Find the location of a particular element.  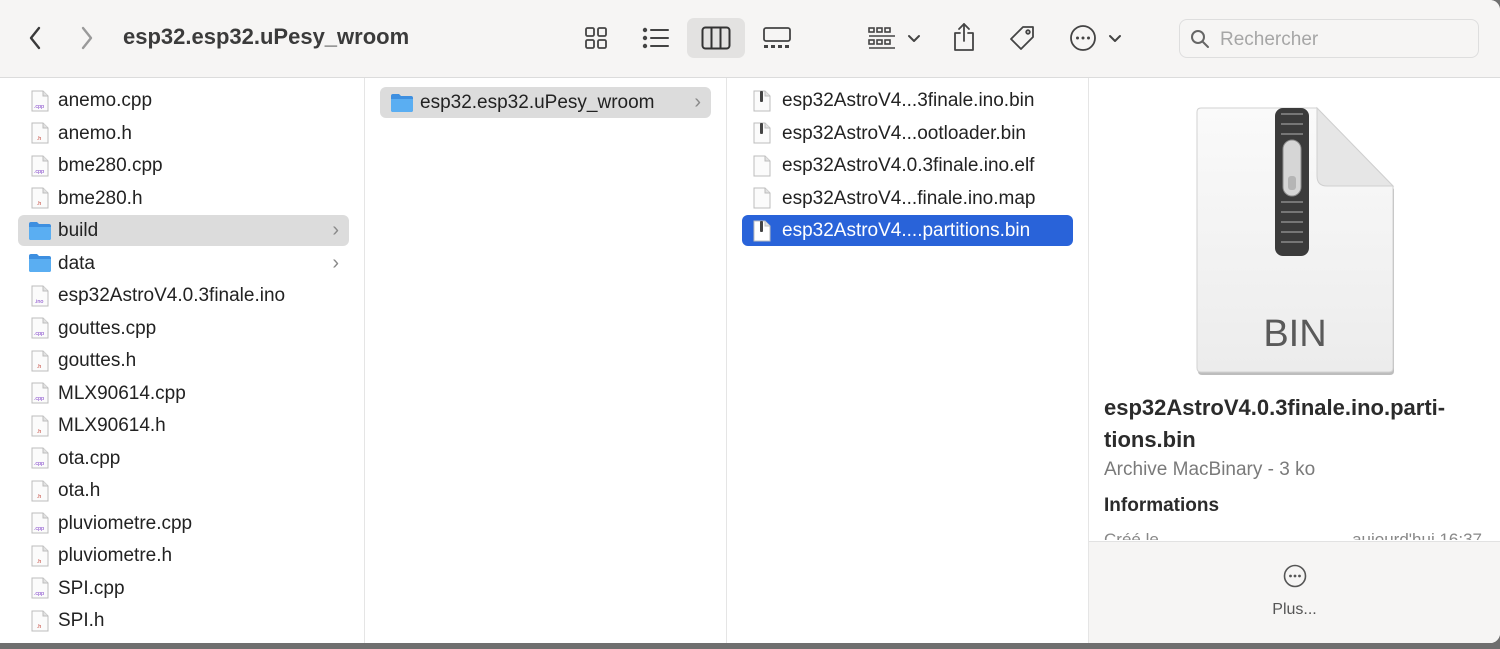

preview-file-kind: Archive MacBinary - 3 ko is located at coordinates (1210, 469).